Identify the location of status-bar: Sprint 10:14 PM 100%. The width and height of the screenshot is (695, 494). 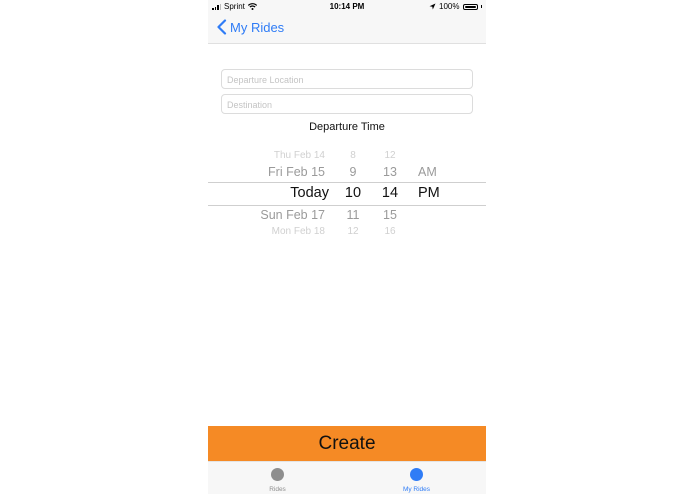
(347, 6).